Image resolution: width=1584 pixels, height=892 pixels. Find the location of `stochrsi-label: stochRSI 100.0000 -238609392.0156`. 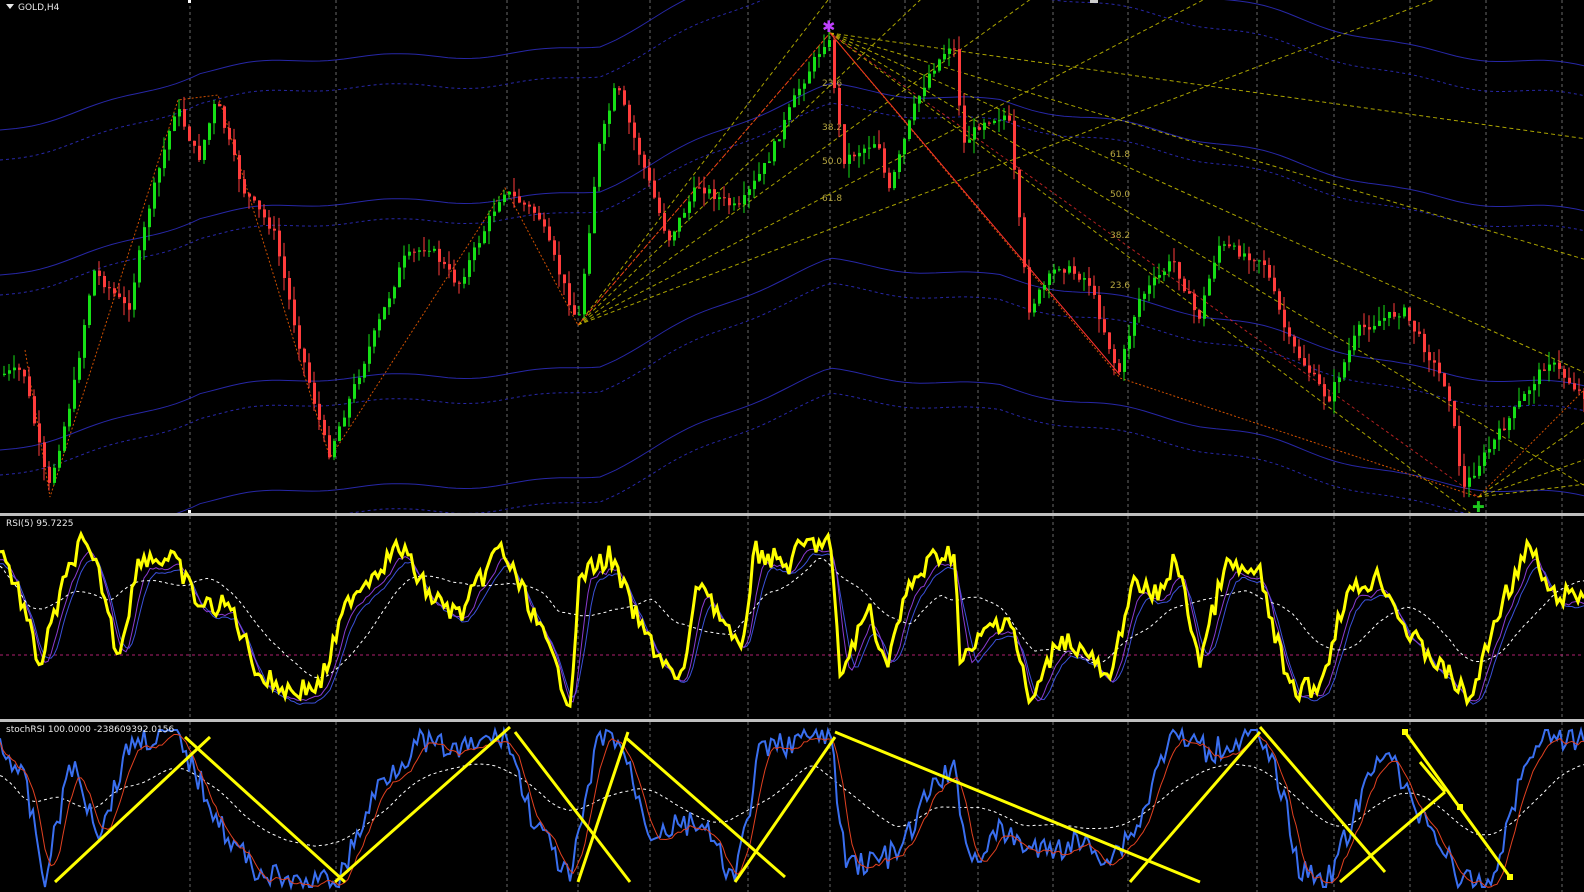

stochrsi-label: stochRSI 100.0000 -238609392.0156 is located at coordinates (90, 730).